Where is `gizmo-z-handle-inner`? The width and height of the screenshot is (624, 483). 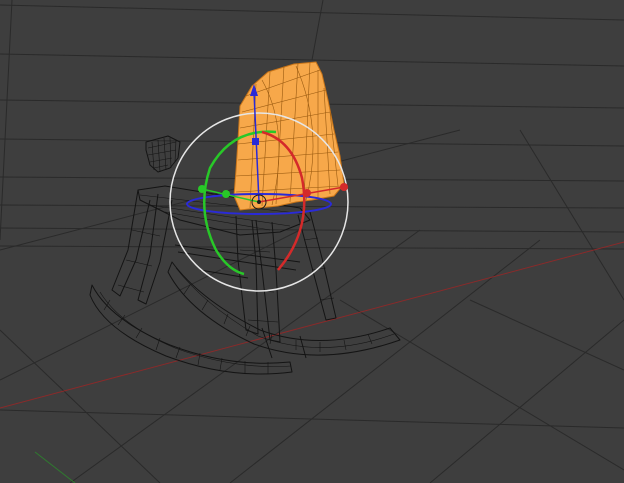 gizmo-z-handle-inner is located at coordinates (255, 141).